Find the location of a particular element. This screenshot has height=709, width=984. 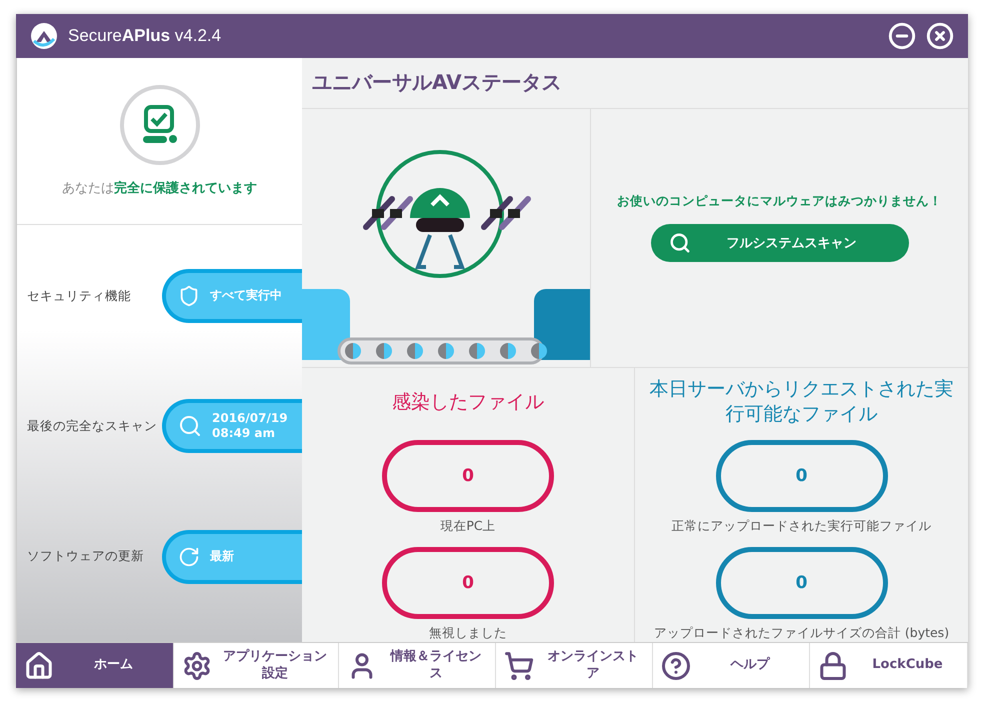

nav-tab: ヘルプ is located at coordinates (731, 665).